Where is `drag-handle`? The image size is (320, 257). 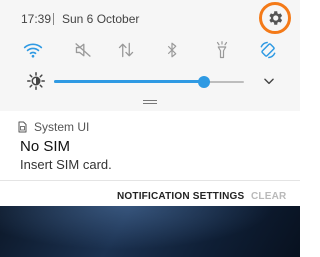 drag-handle is located at coordinates (150, 100).